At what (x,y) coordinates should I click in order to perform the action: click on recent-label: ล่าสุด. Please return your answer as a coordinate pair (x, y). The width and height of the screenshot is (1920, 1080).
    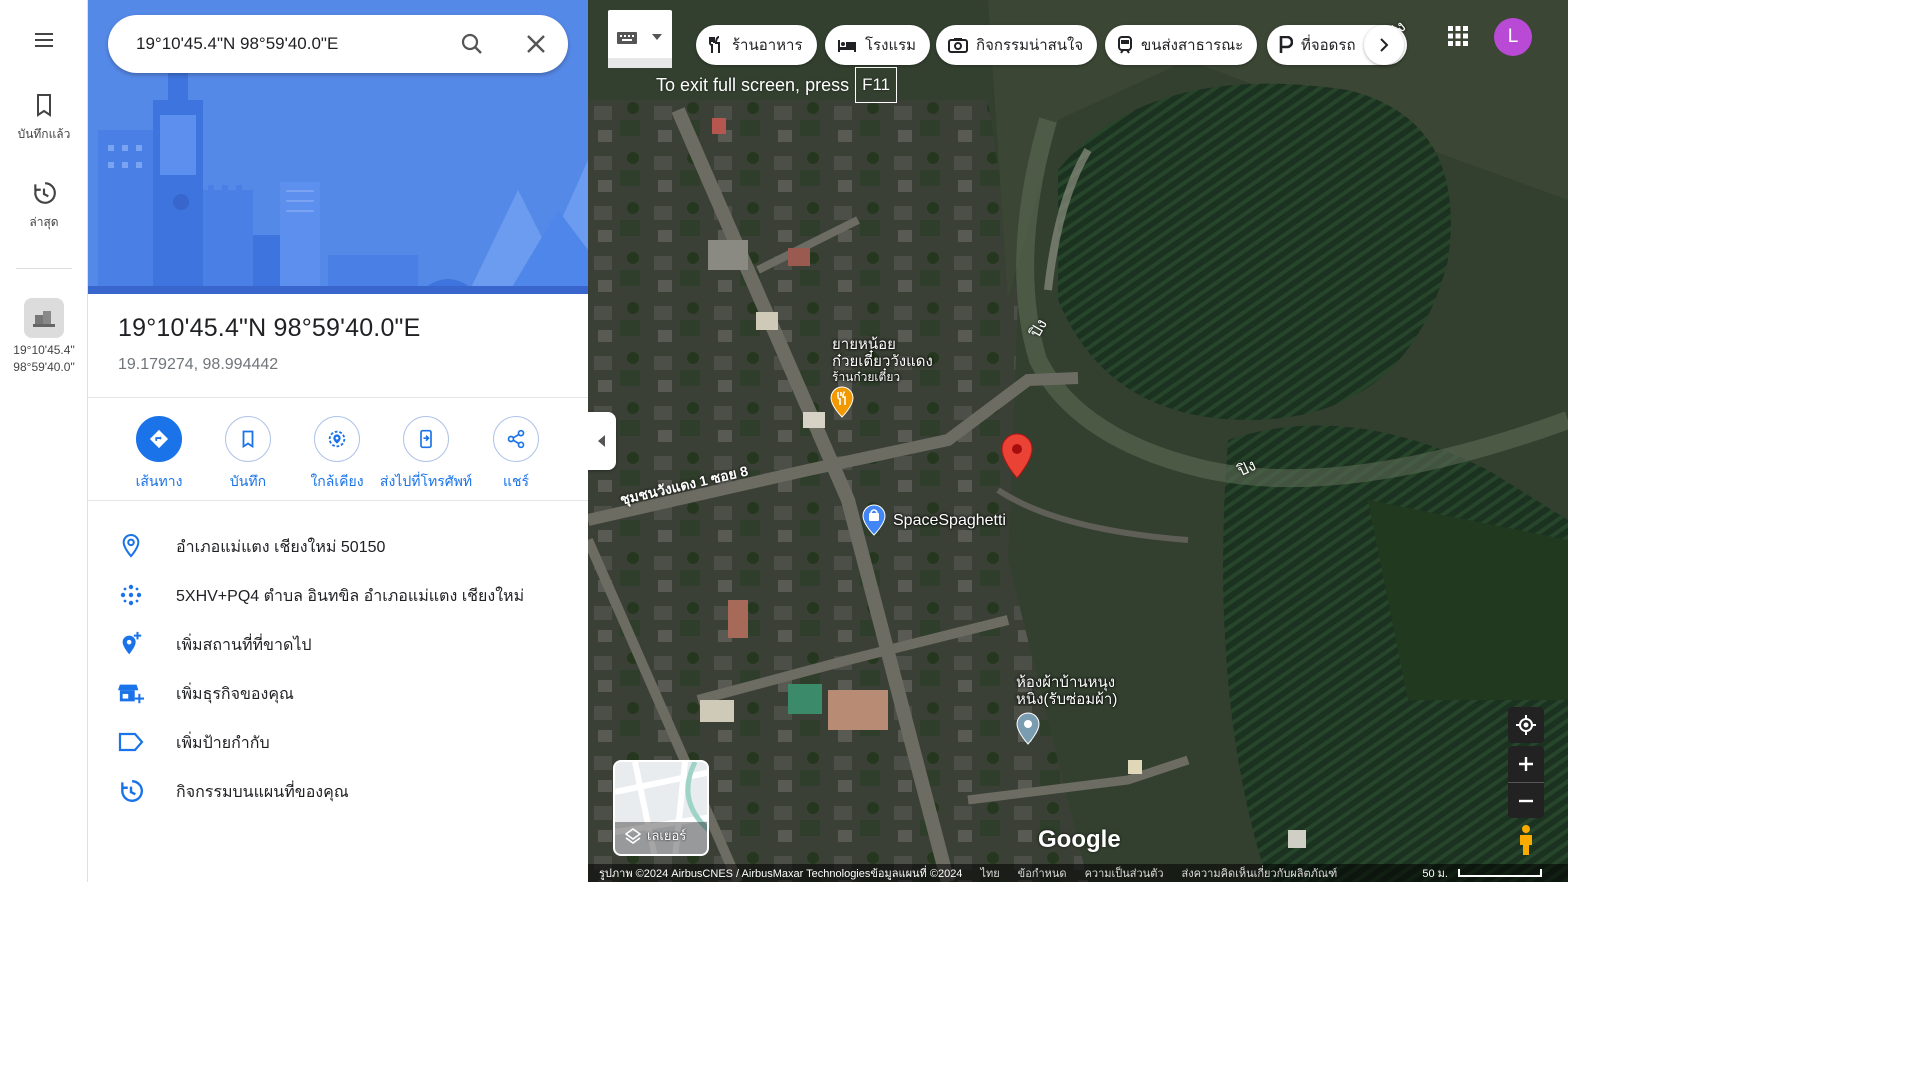
    Looking at the image, I should click on (44, 222).